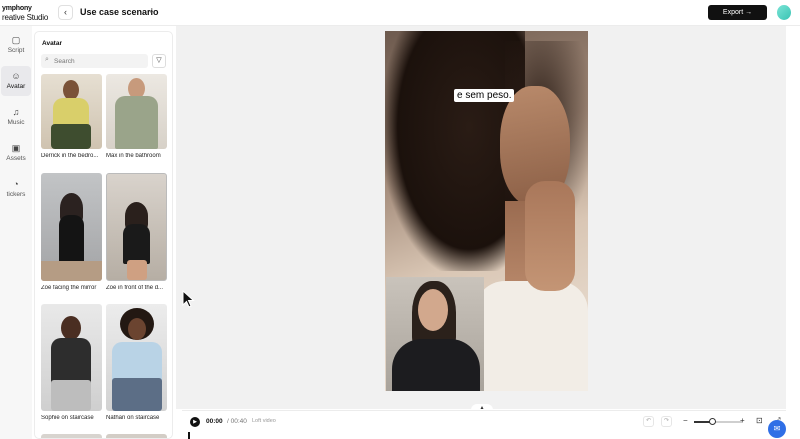 Image resolution: width=800 pixels, height=439 pixels. Describe the element at coordinates (52, 43) in the screenshot. I see `panel-title: Avatar` at that location.